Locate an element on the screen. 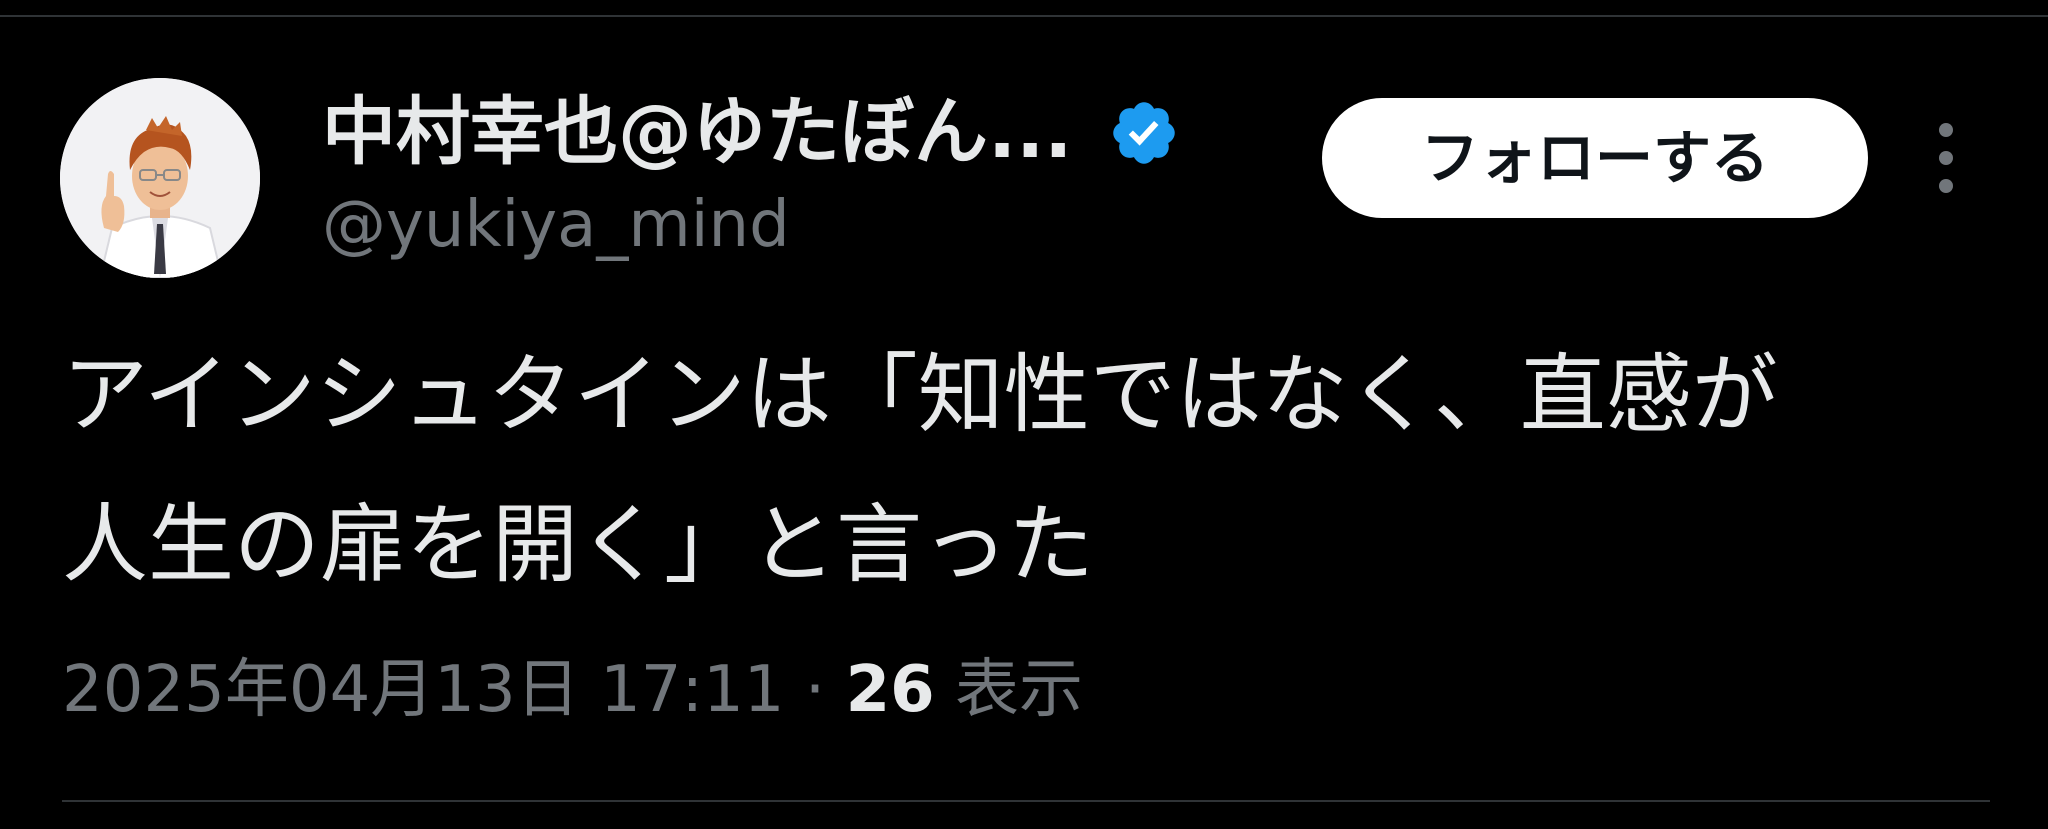 The width and height of the screenshot is (2048, 829). views-label: 表示 is located at coordinates (1018, 690).